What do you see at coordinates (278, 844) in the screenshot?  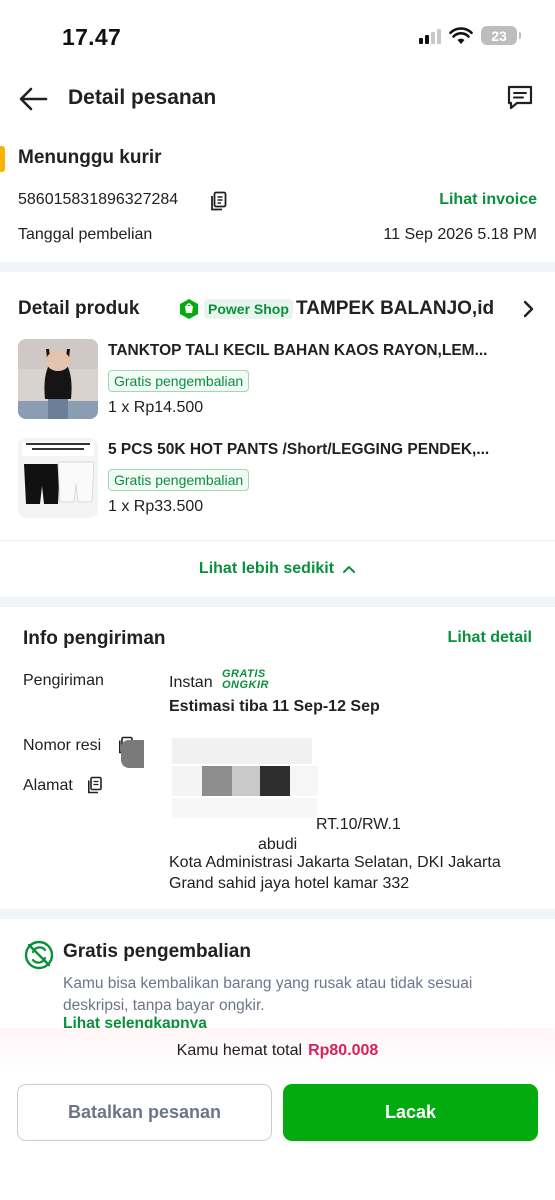 I see `address-line: abudi` at bounding box center [278, 844].